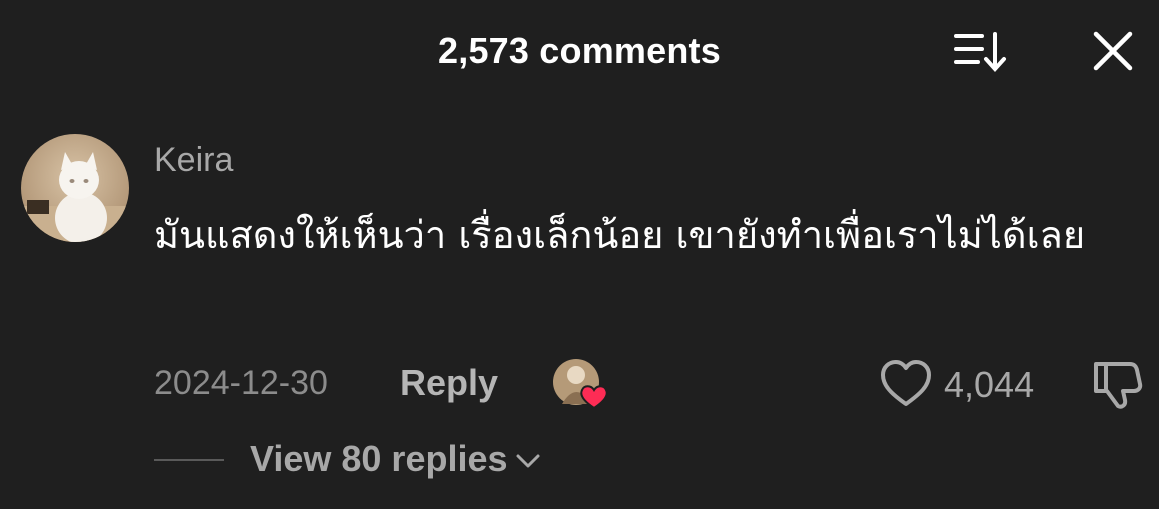  I want to click on like-button, so click(906, 384).